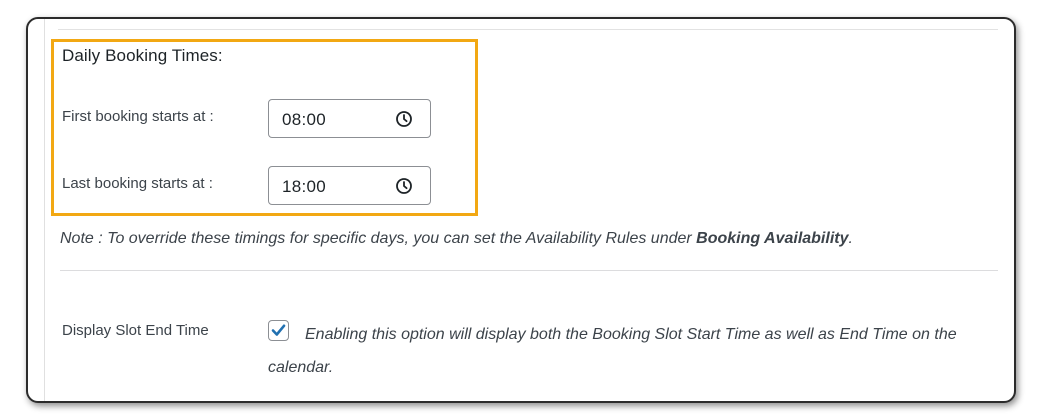  What do you see at coordinates (349, 185) in the screenshot?
I see `last-booking-time-input: 18:00` at bounding box center [349, 185].